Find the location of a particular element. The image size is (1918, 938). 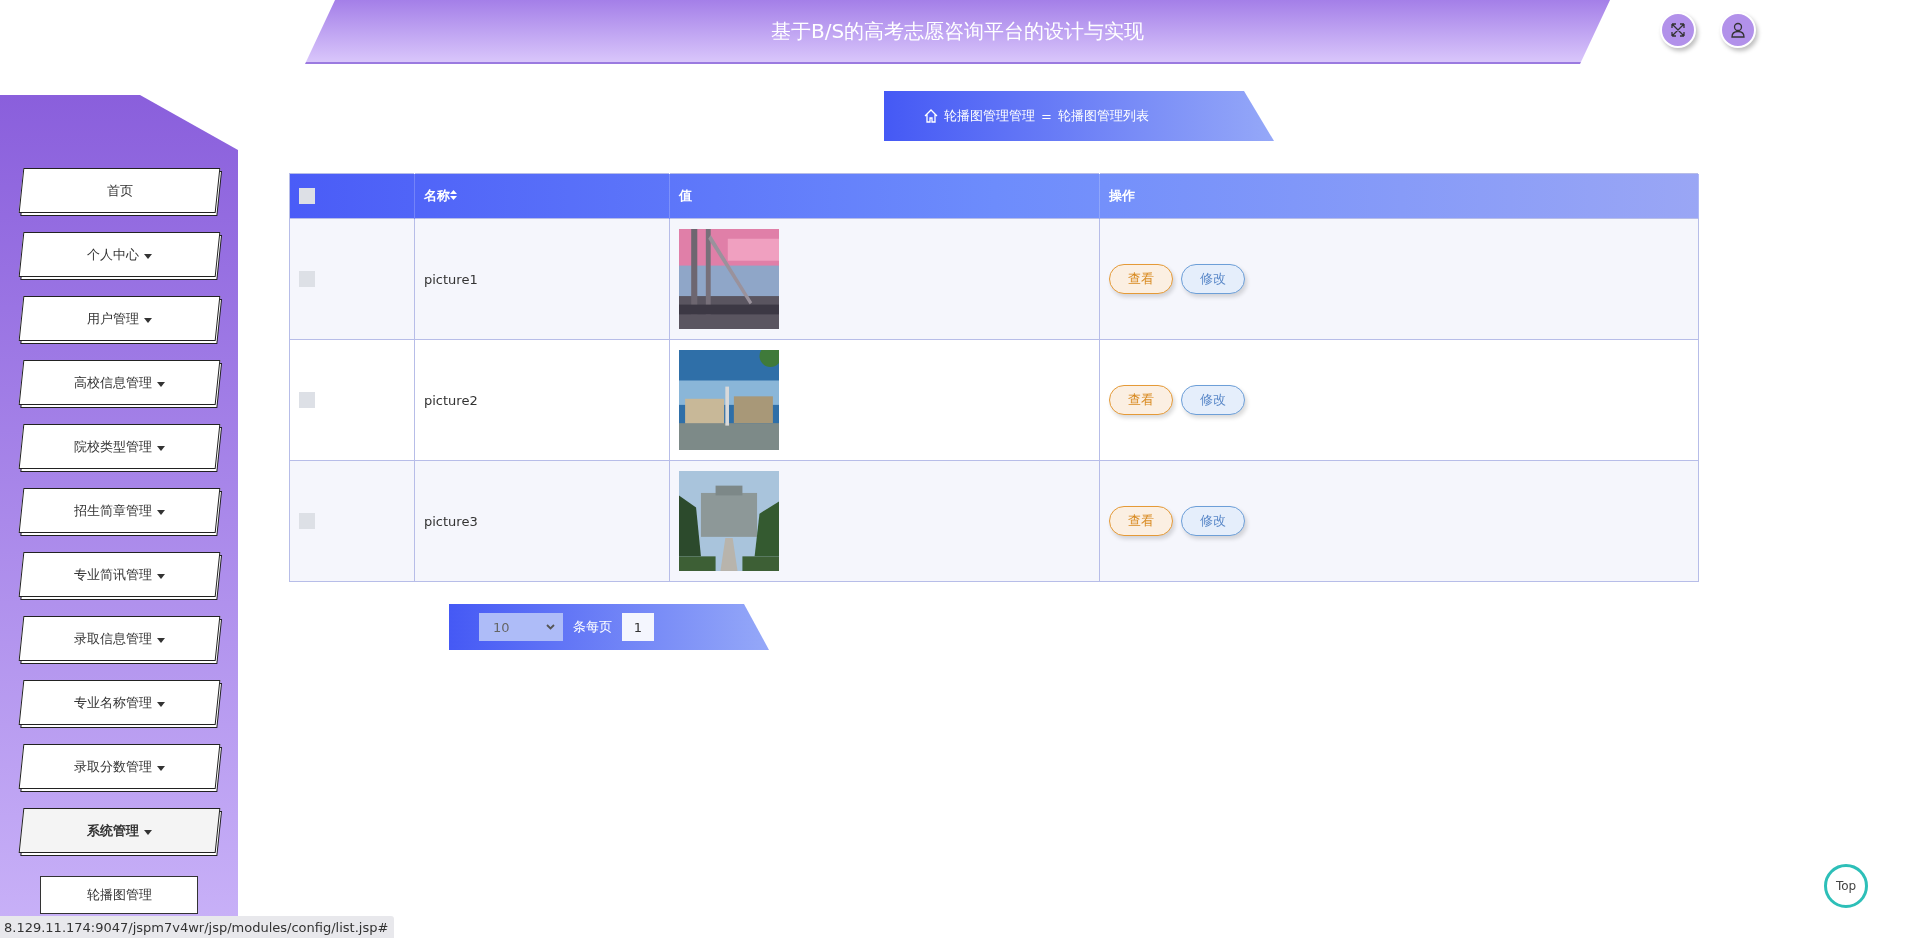

status-bar-url: 8.129.11.174:9047/jspm7v4wr/jsp/modules/config/list.jsp# is located at coordinates (197, 927).